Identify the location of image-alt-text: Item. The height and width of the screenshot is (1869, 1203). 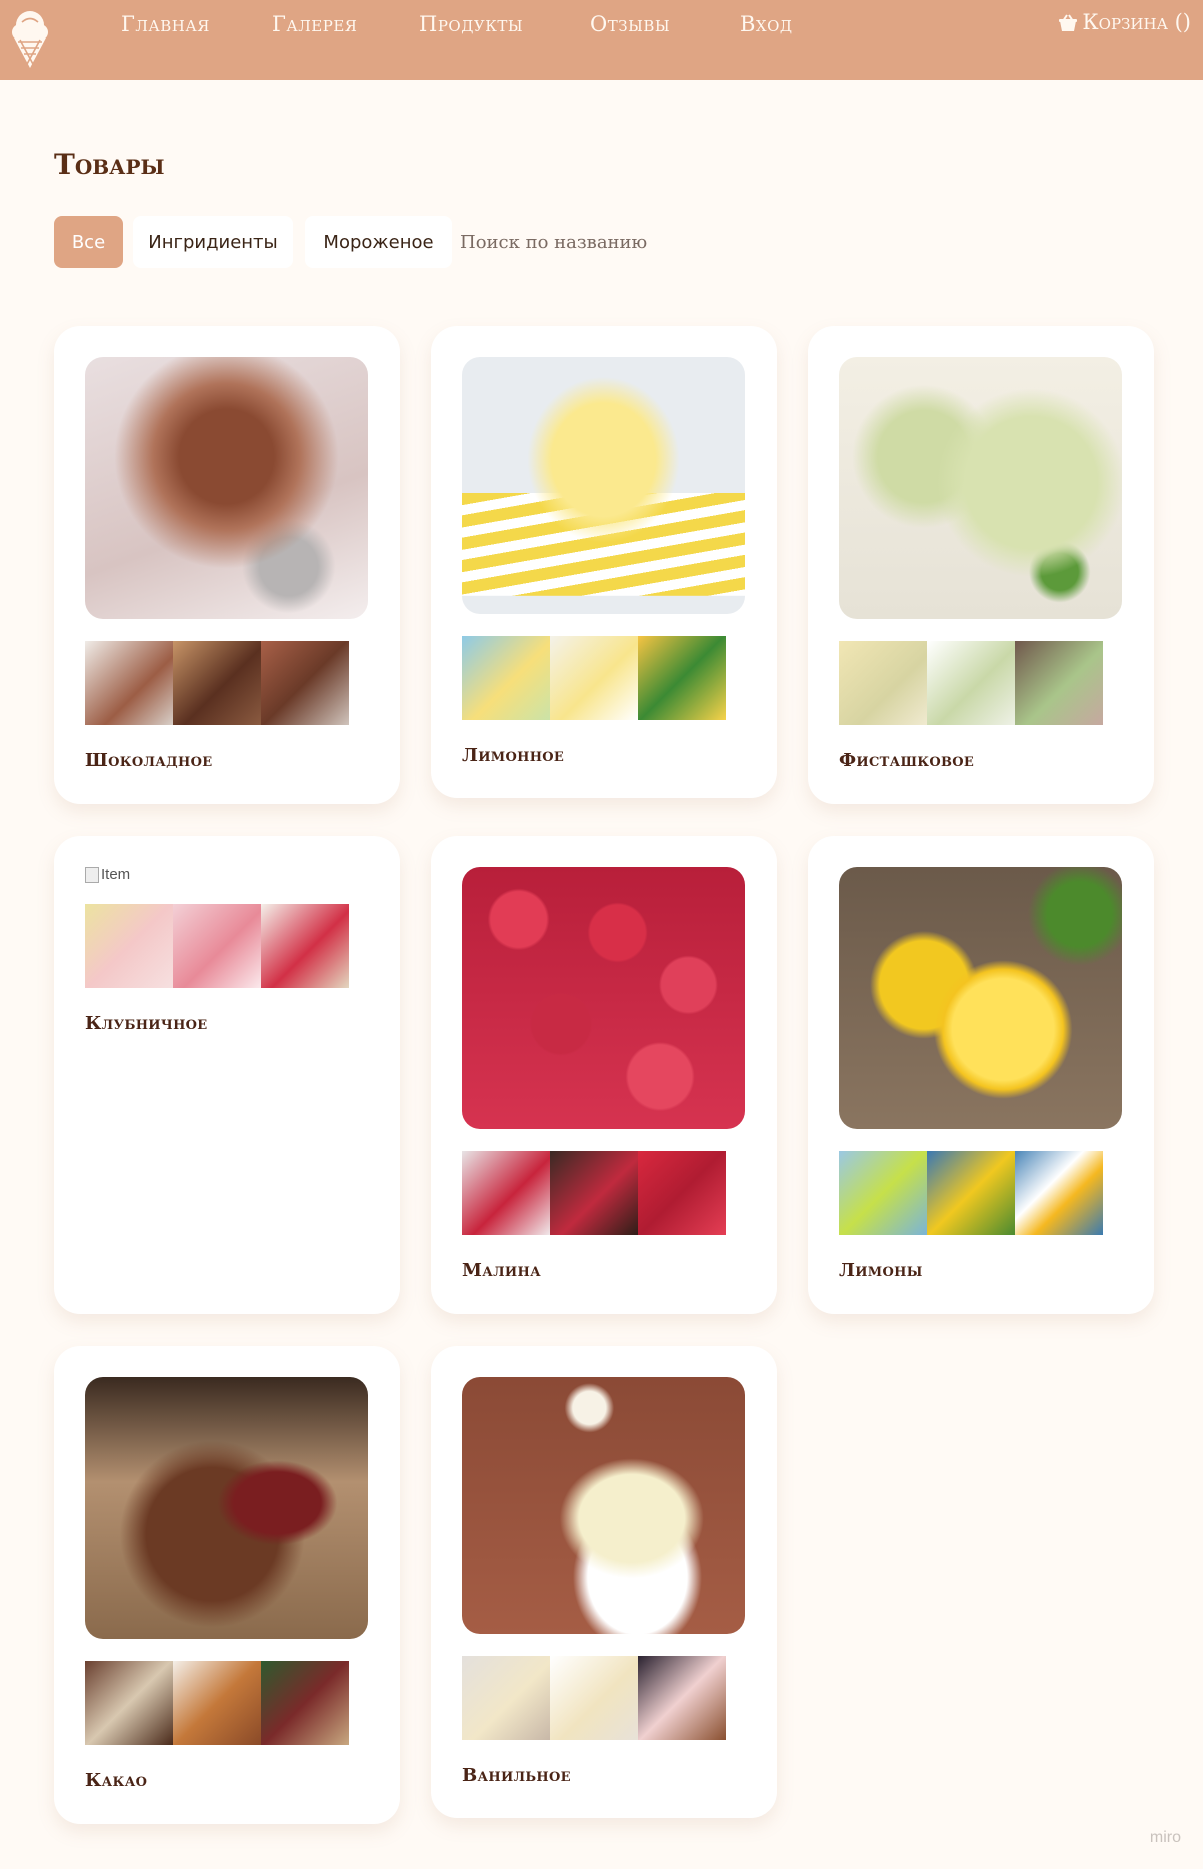
(116, 874).